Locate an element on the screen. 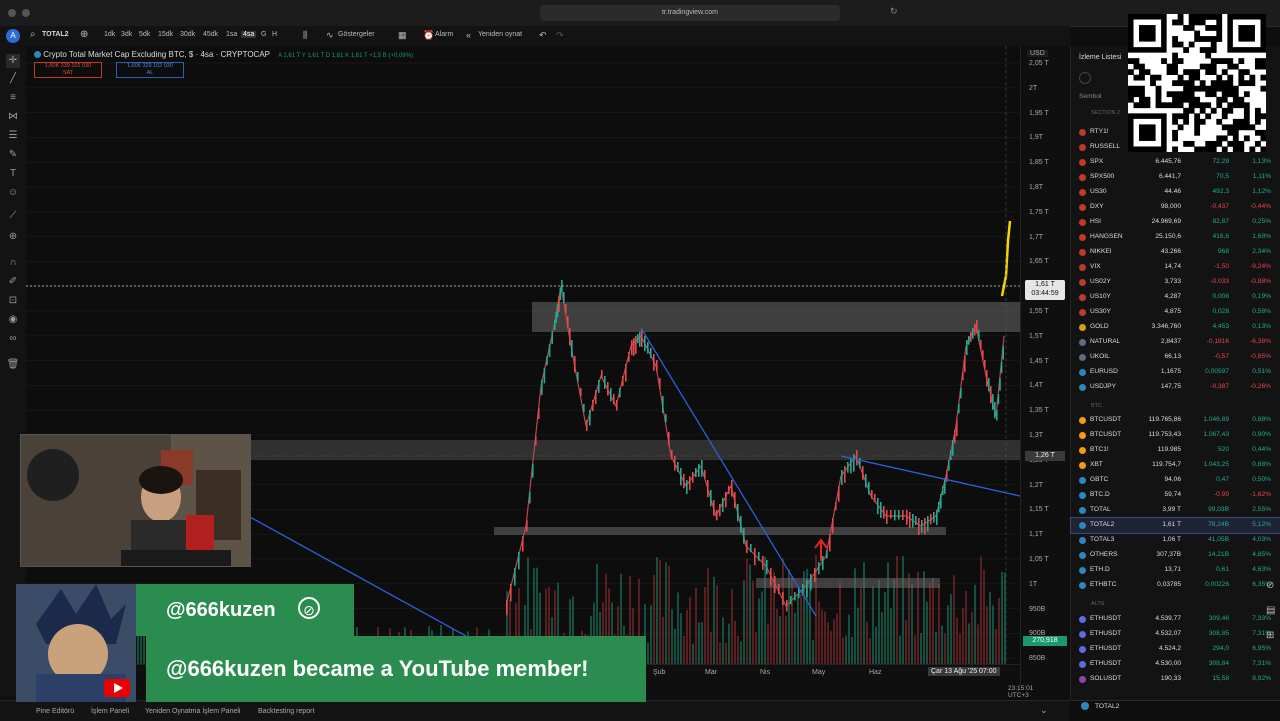 This screenshot has height=721, width=1280. watchlist-section: BTC is located at coordinates (1096, 406).